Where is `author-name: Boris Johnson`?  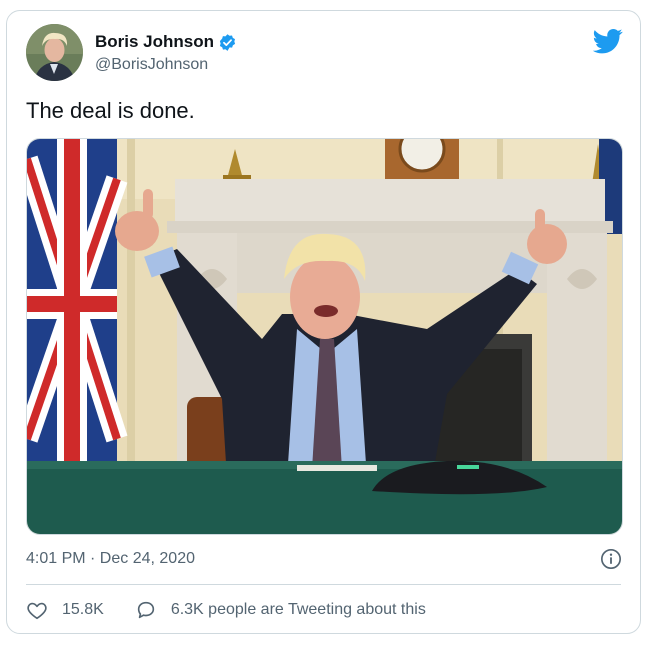
author-name: Boris Johnson is located at coordinates (166, 42).